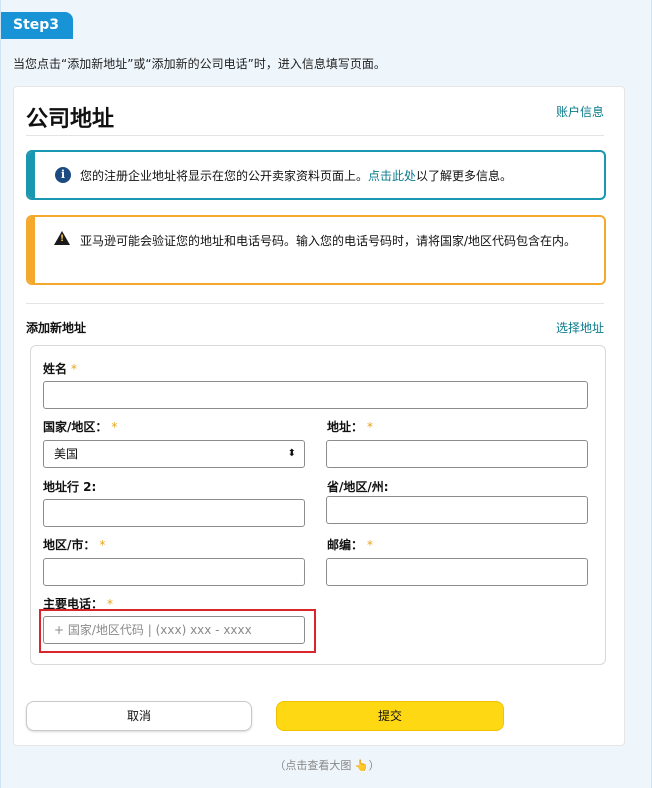 Image resolution: width=652 pixels, height=788 pixels. I want to click on address-label: 地址： *, so click(350, 427).